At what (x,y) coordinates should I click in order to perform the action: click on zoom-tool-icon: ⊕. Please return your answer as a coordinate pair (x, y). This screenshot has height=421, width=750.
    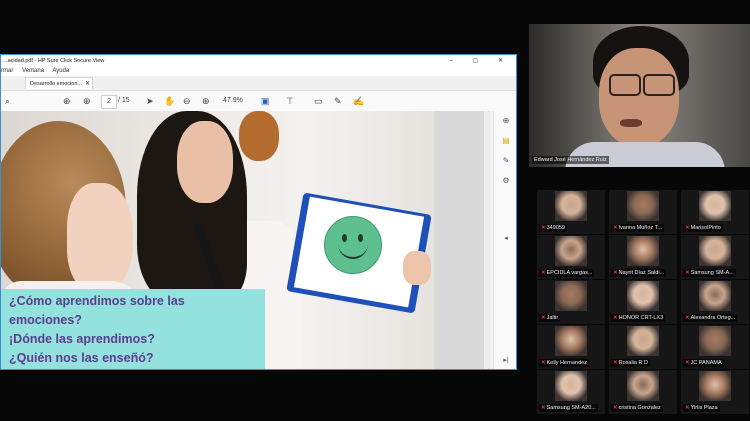
    Looking at the image, I should click on (506, 121).